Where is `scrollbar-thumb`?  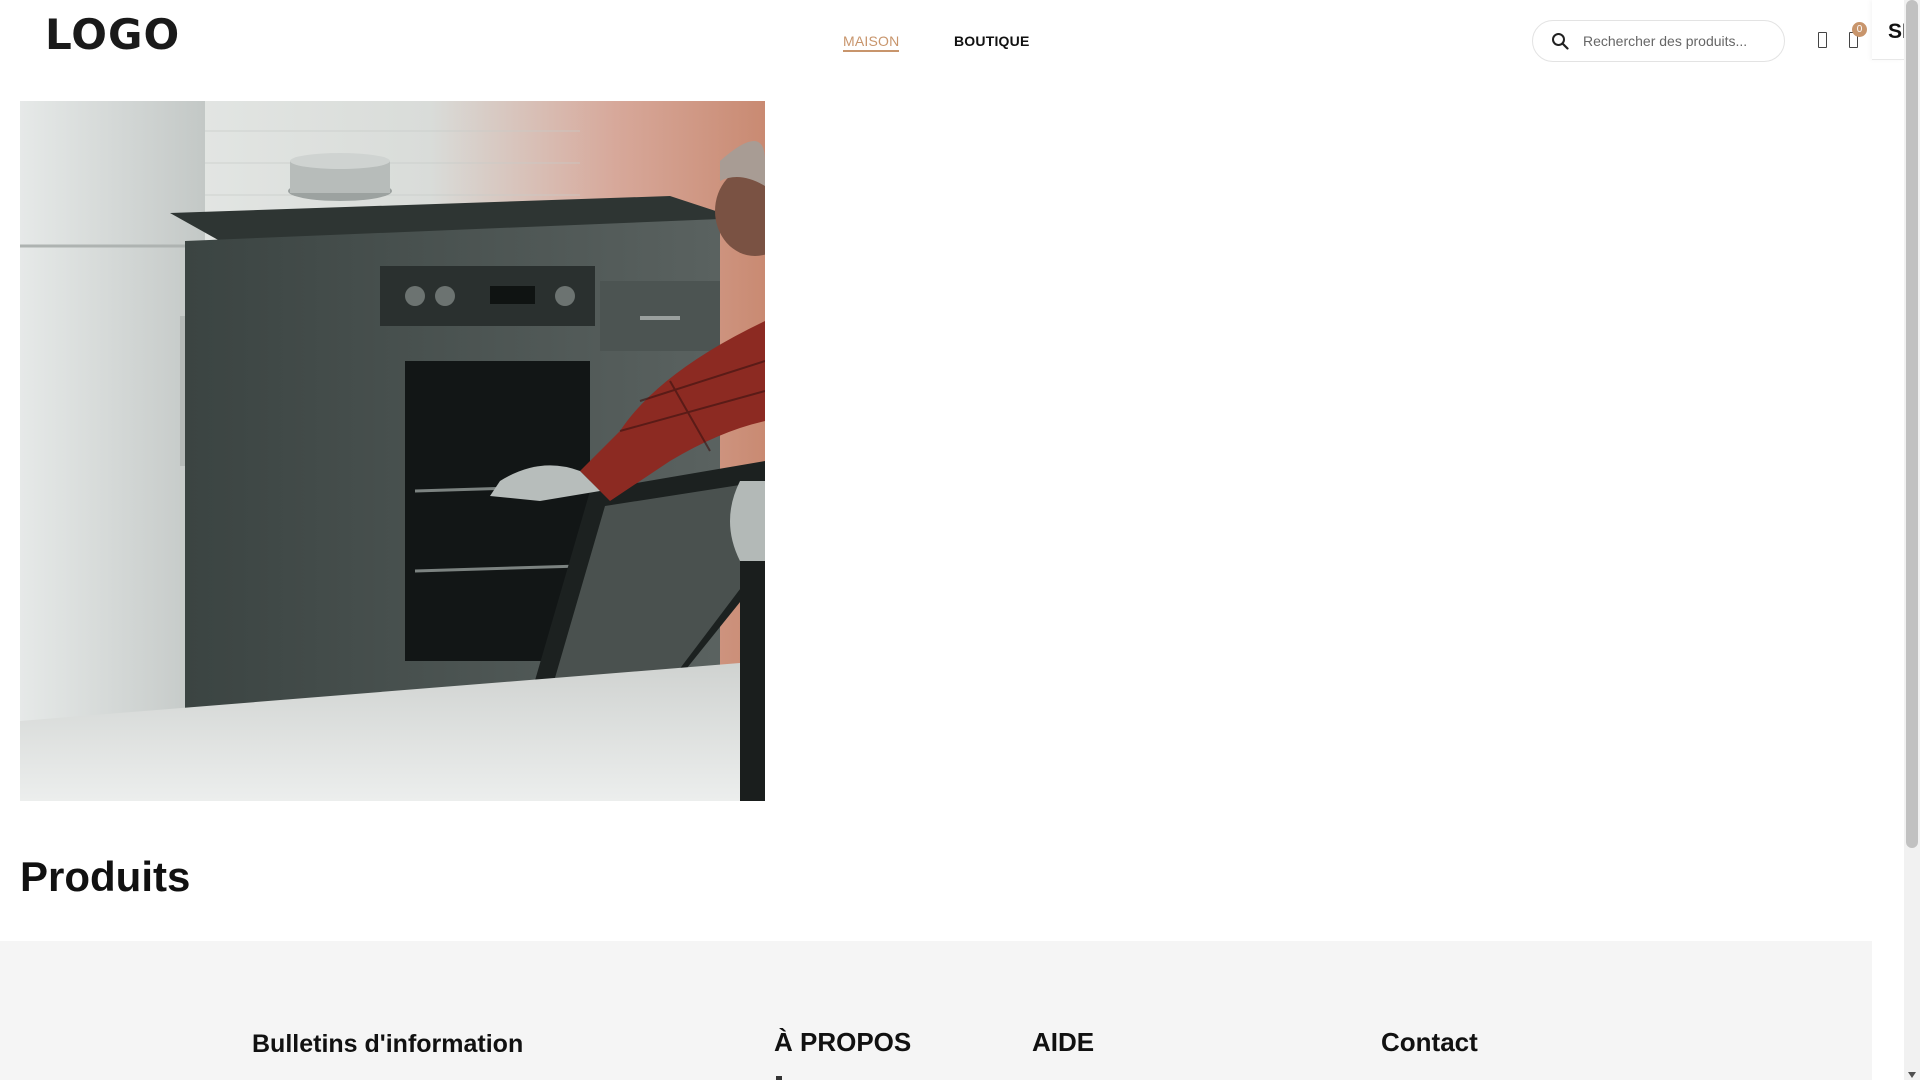 scrollbar-thumb is located at coordinates (1912, 424).